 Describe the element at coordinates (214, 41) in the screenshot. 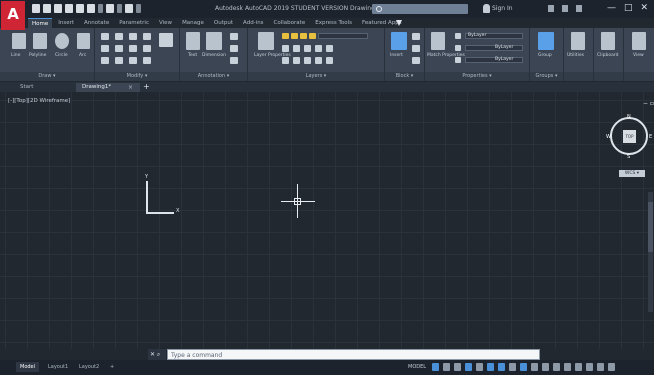

I see `dimension-icon` at that location.